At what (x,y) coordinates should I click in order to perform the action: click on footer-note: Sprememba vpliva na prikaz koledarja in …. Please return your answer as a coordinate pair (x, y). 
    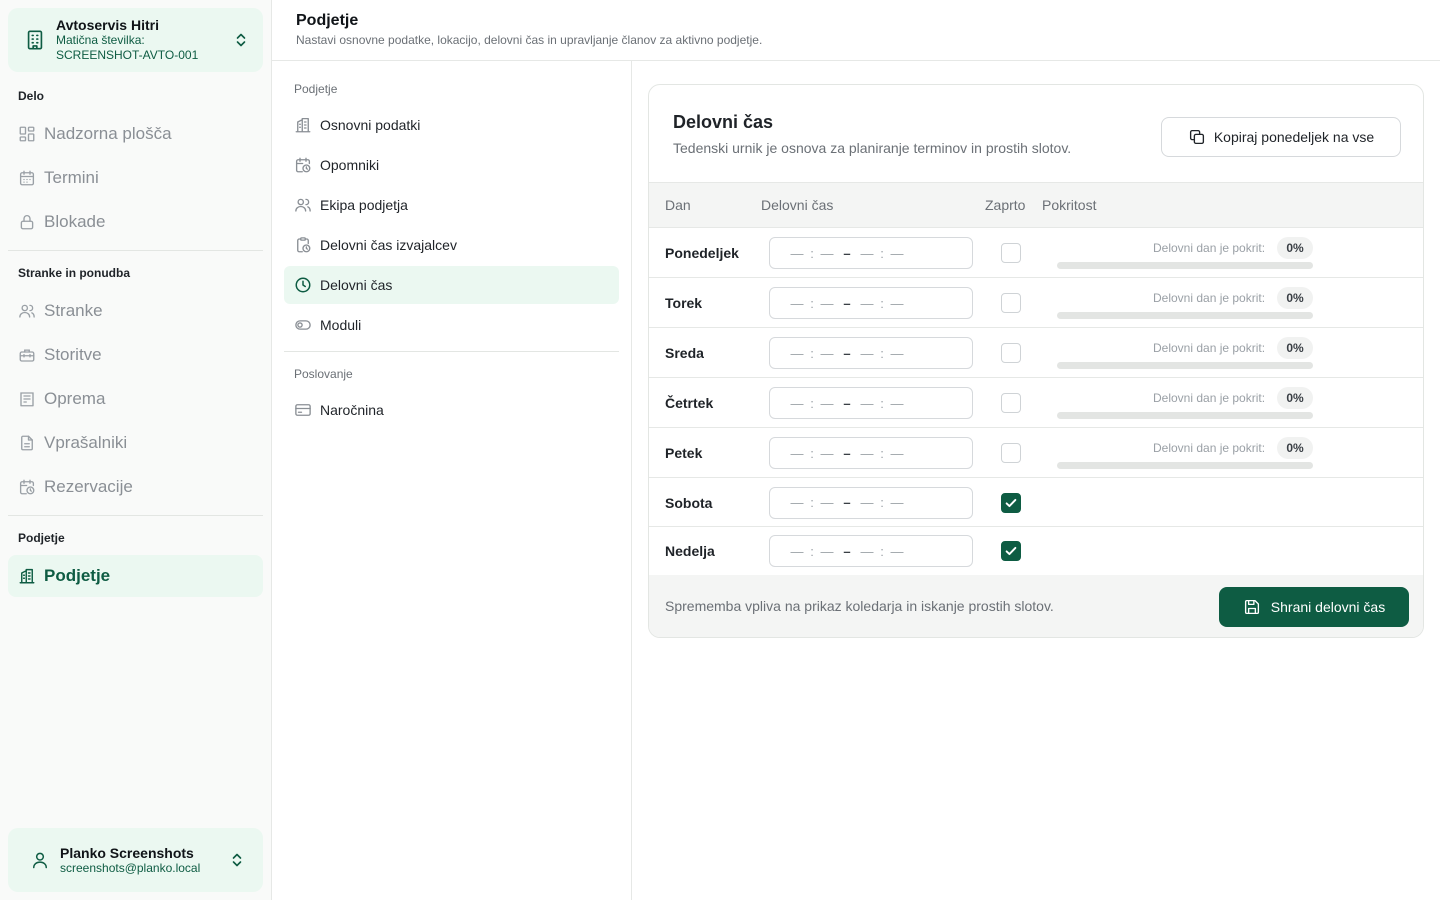
    Looking at the image, I should click on (859, 606).